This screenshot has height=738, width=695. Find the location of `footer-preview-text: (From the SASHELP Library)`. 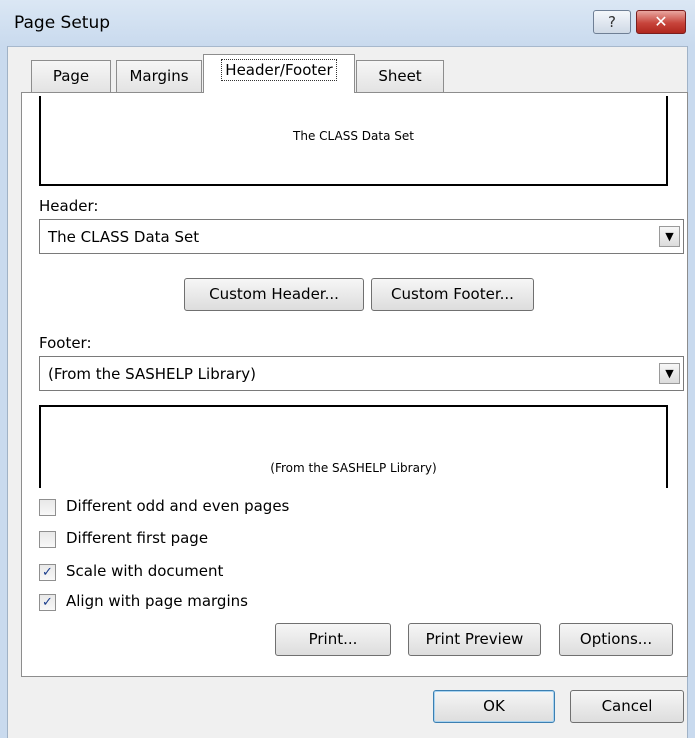

footer-preview-text: (From the SASHELP Library) is located at coordinates (353, 468).